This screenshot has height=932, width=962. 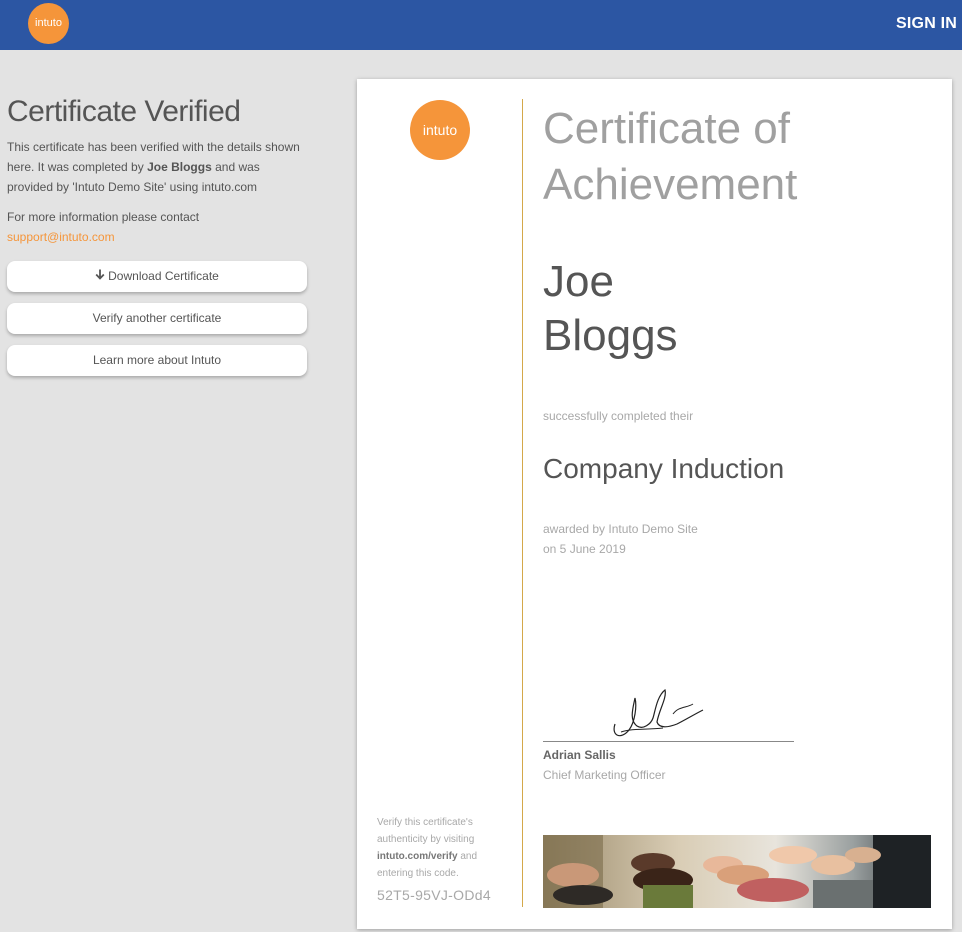 I want to click on clapping-hands-image, so click(x=737, y=871).